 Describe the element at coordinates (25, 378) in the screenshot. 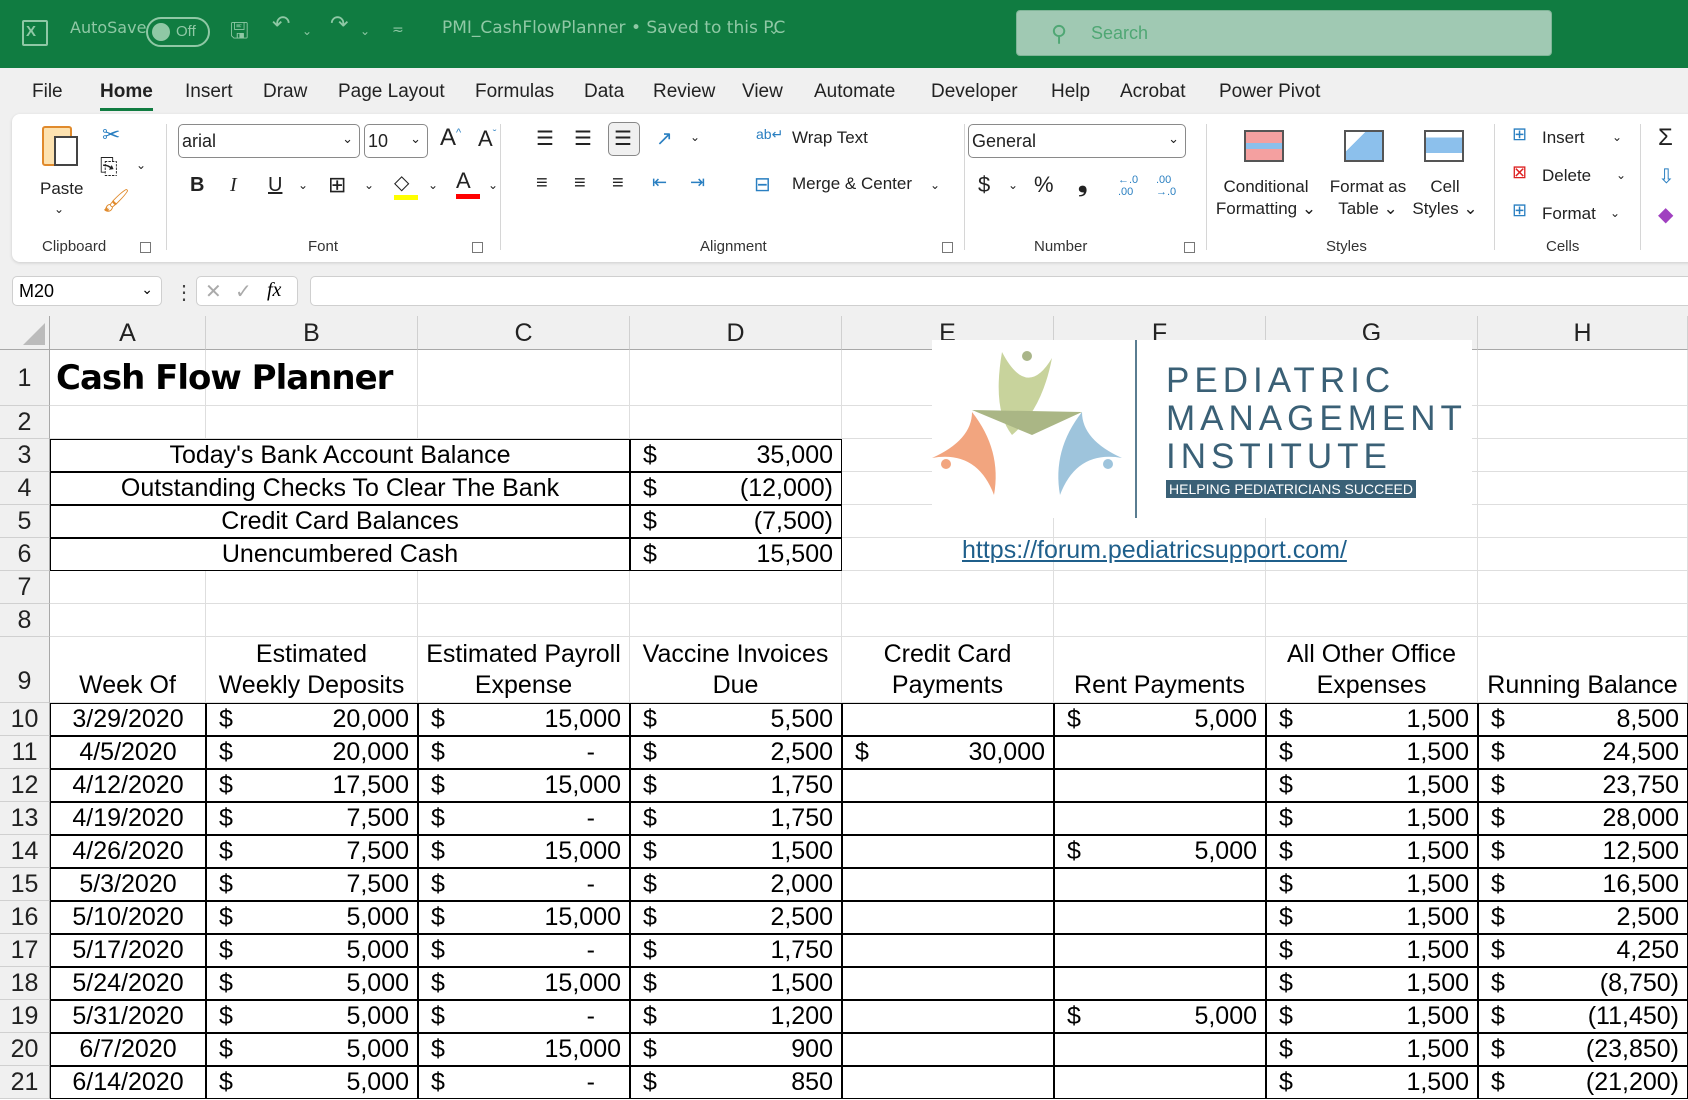

I see `row-header: 1` at that location.